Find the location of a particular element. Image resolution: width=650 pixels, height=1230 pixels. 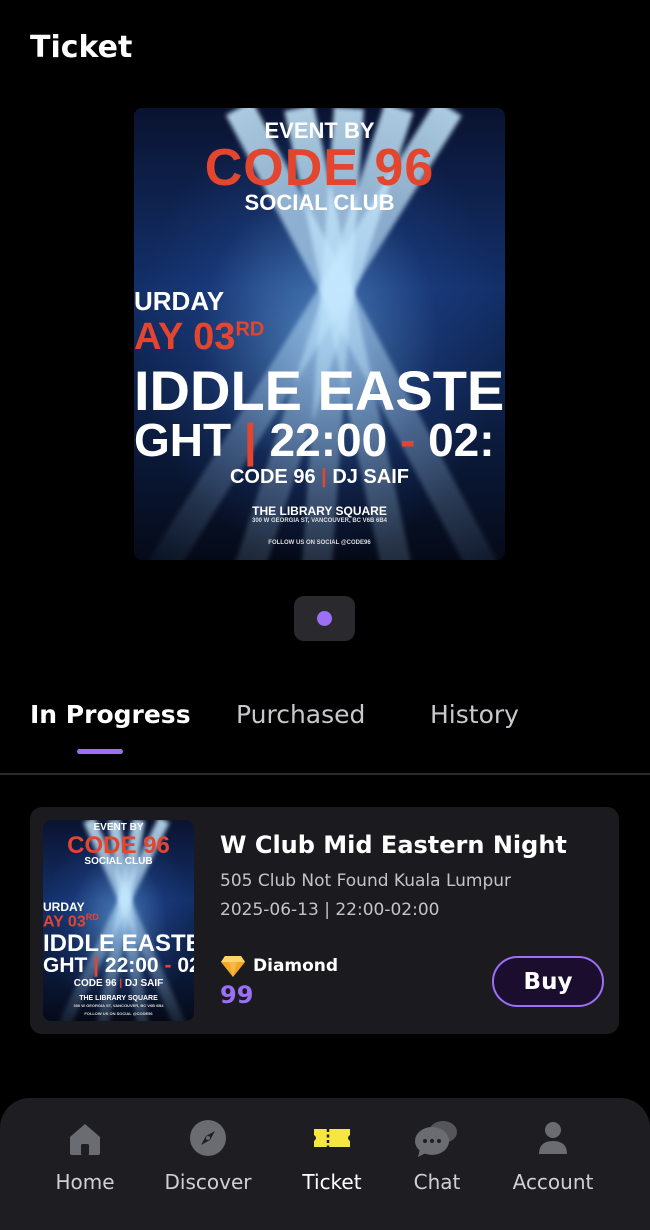

bottom-nav: Home Discover Ticket Chat Account is located at coordinates (325, 1164).